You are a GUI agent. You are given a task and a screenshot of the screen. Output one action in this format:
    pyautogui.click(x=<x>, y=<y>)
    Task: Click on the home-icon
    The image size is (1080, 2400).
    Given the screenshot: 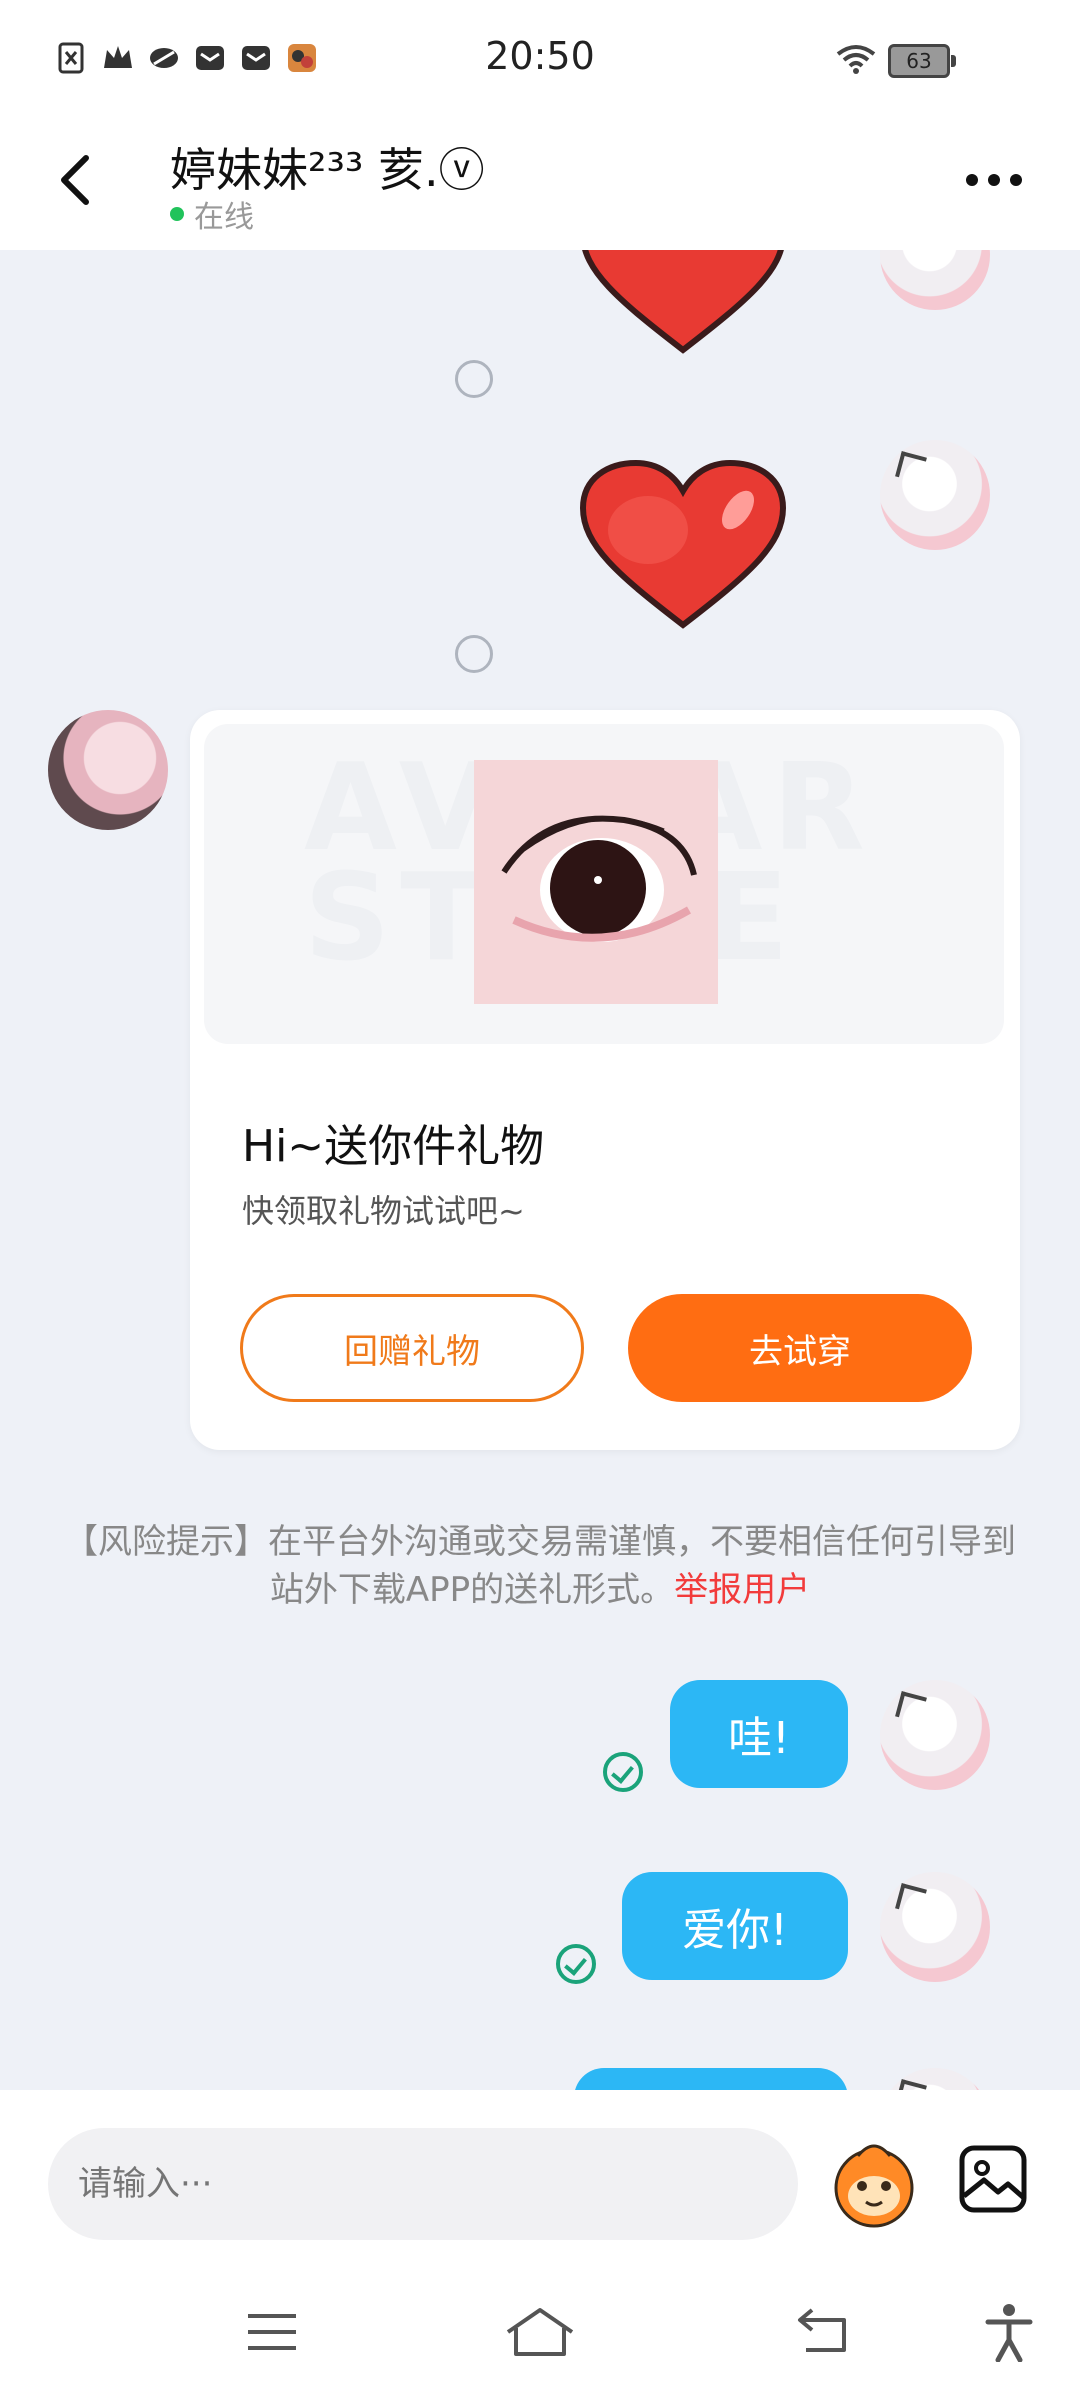 What is the action you would take?
    pyautogui.click(x=540, y=2332)
    